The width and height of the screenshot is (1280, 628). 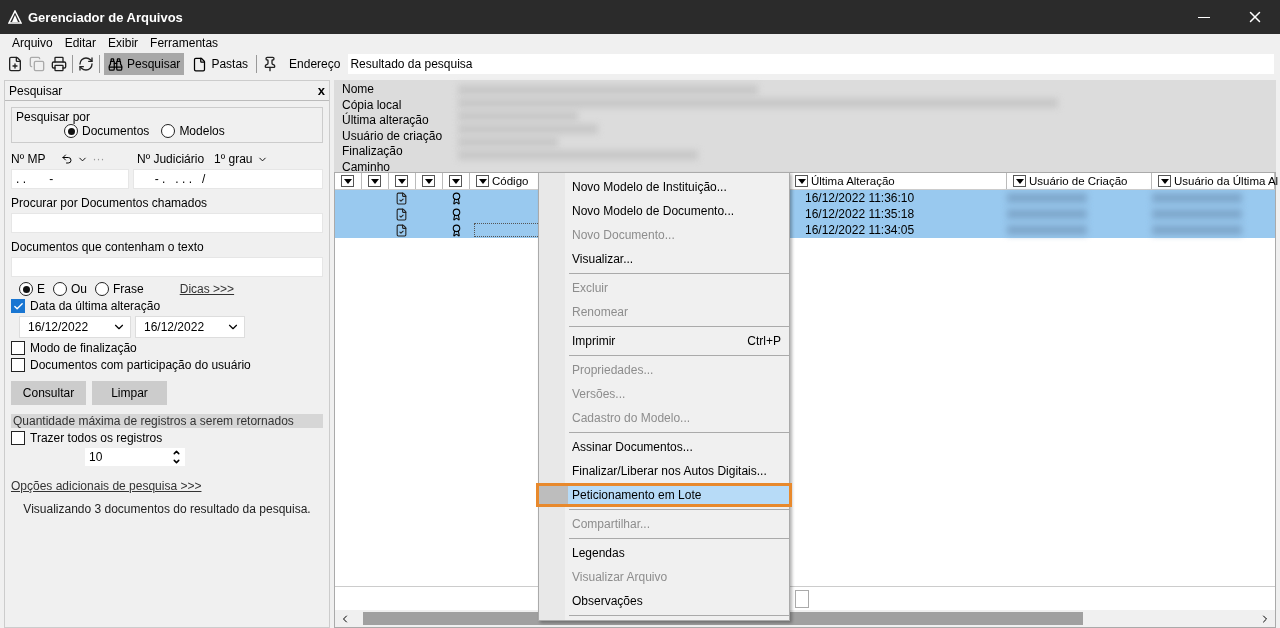 I want to click on detail-label: Finalização, so click(x=373, y=152).